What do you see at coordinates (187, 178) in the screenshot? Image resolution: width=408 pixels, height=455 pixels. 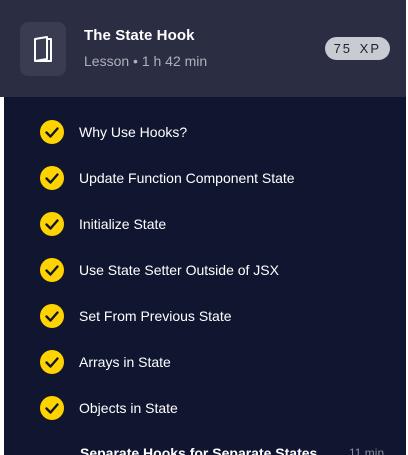 I see `exercise-label: Update Function Component State` at bounding box center [187, 178].